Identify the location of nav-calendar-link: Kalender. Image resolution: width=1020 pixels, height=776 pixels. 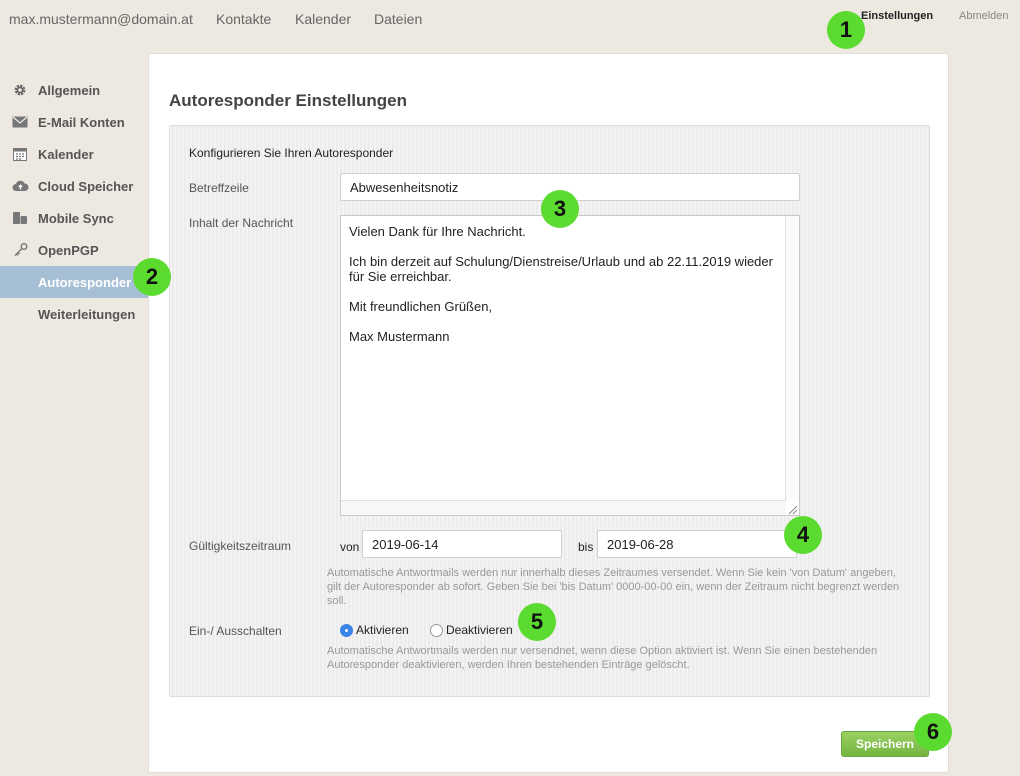
(323, 19).